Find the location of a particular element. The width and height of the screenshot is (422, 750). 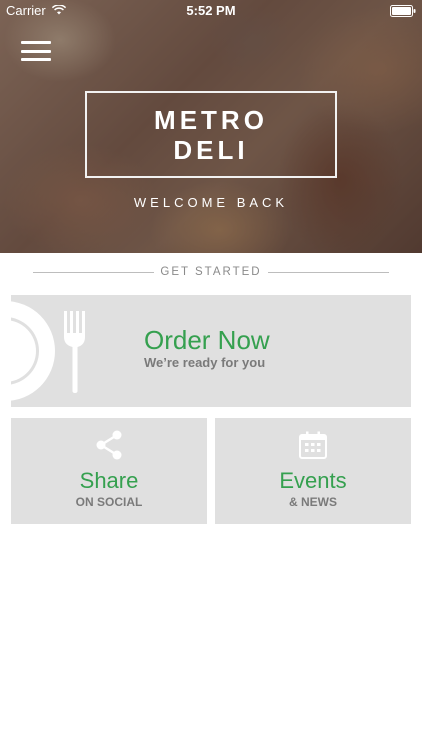

section-divider: GET STARTED is located at coordinates (211, 273).